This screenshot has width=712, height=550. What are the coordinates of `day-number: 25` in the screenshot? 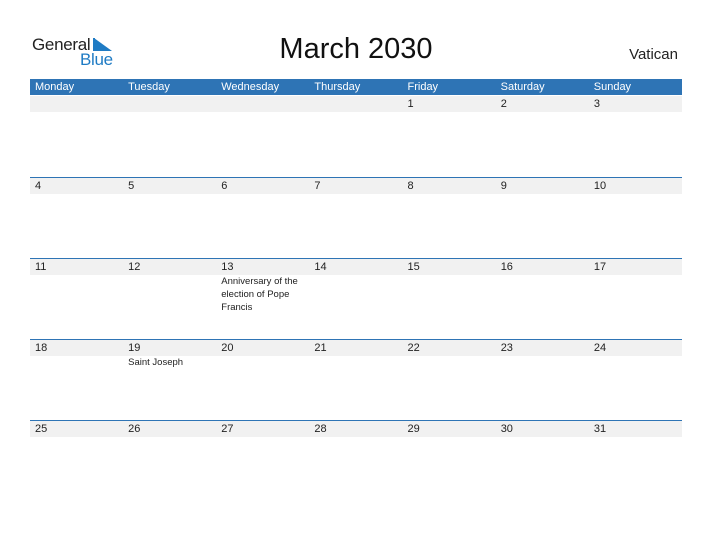 It's located at (41, 429).